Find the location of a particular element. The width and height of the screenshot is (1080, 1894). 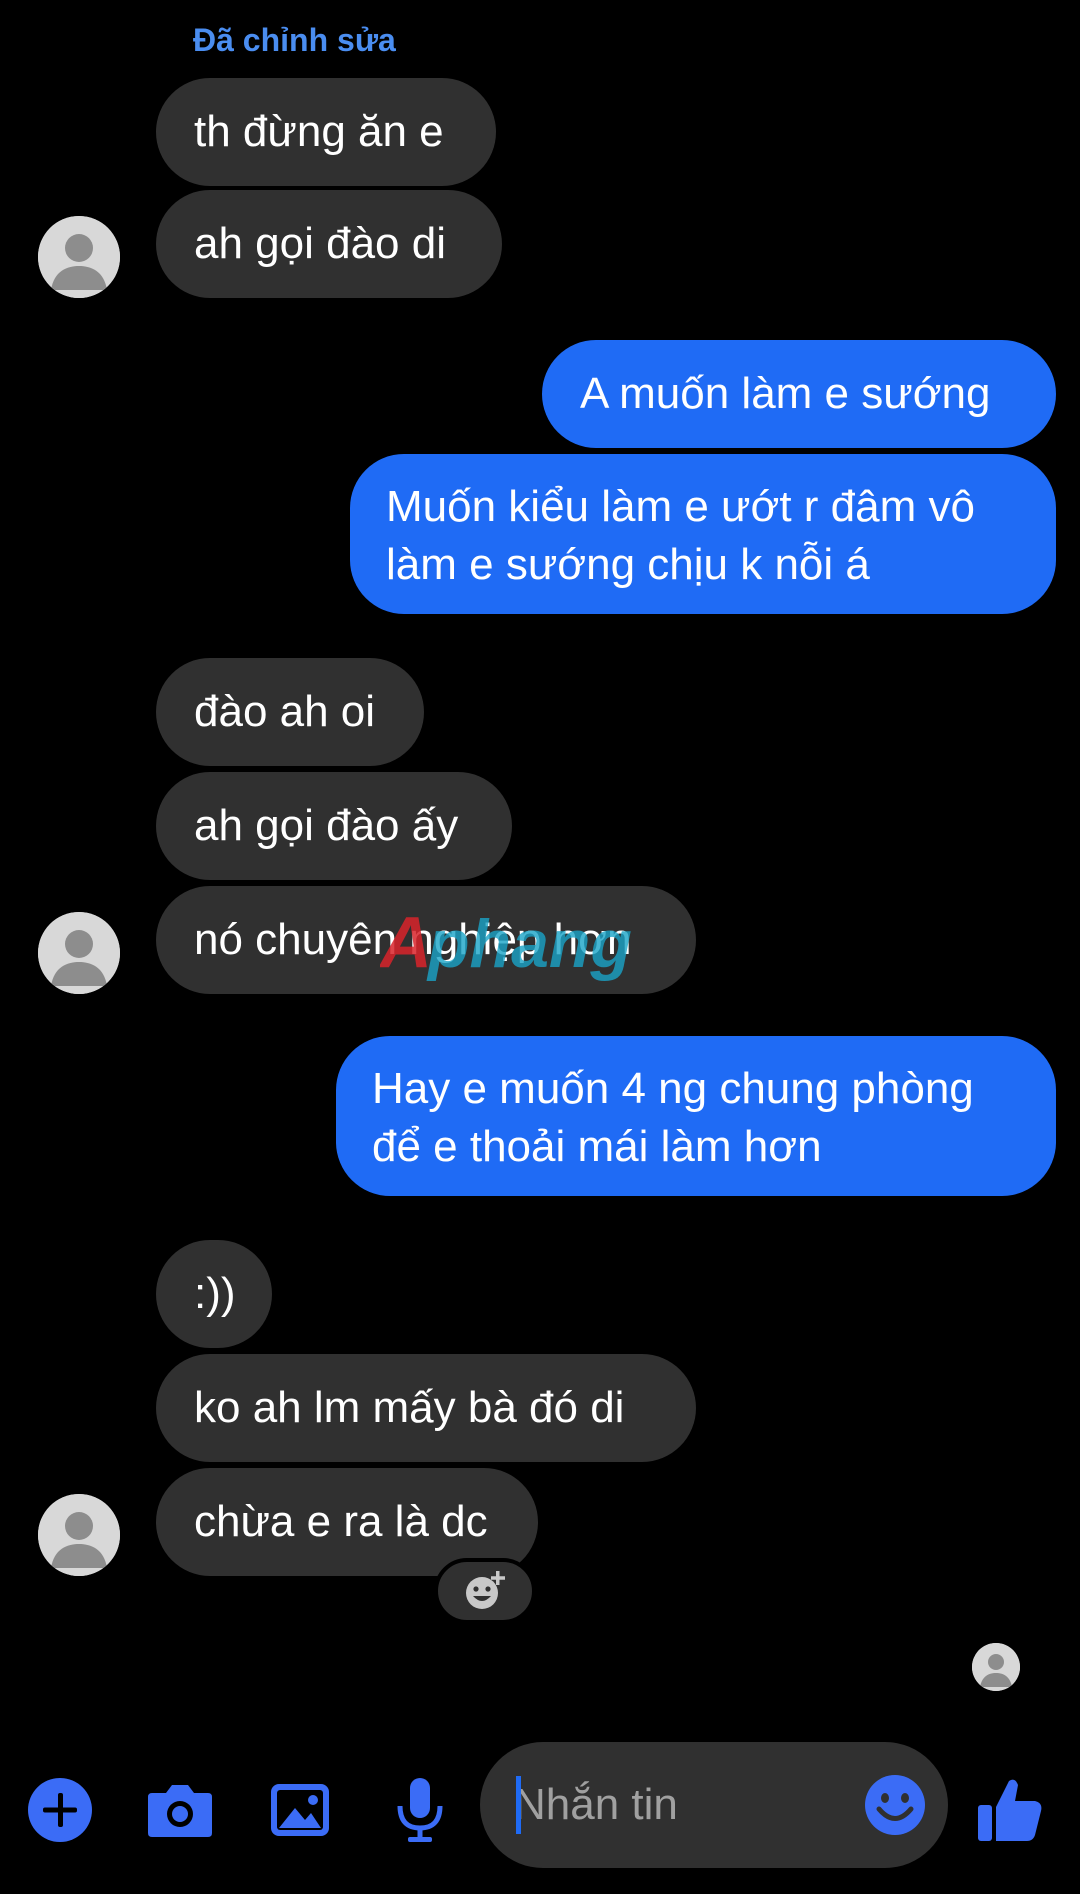

add-reaction-icon is located at coordinates (485, 1590).